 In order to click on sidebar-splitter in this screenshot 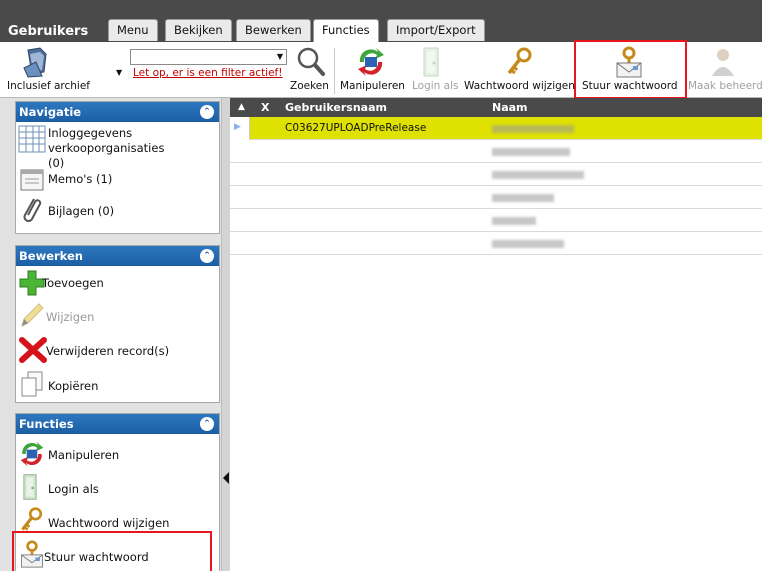, I will do `click(225, 334)`.